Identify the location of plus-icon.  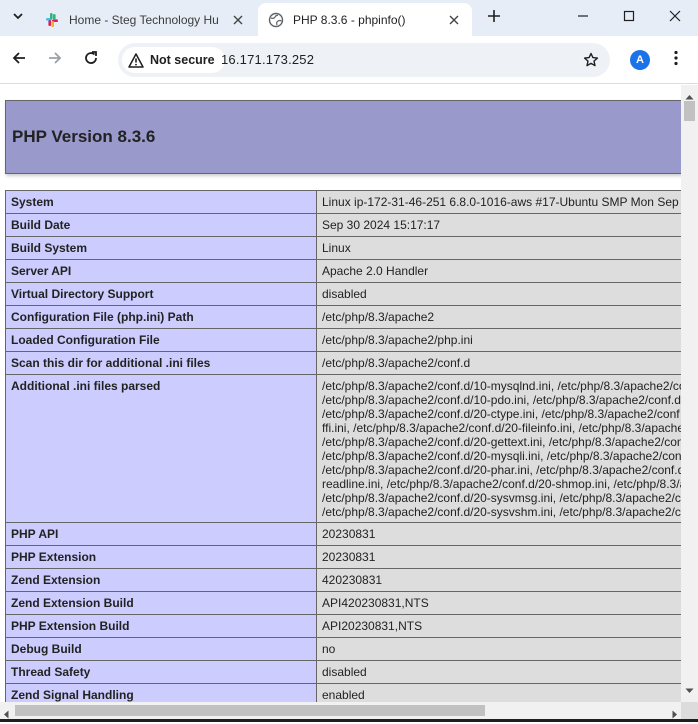
(494, 18).